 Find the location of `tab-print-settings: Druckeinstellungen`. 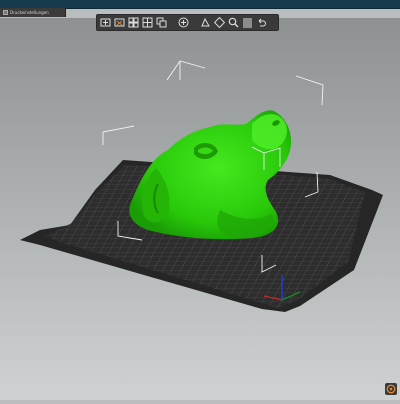

tab-print-settings: Druckeinstellungen is located at coordinates (33, 12).